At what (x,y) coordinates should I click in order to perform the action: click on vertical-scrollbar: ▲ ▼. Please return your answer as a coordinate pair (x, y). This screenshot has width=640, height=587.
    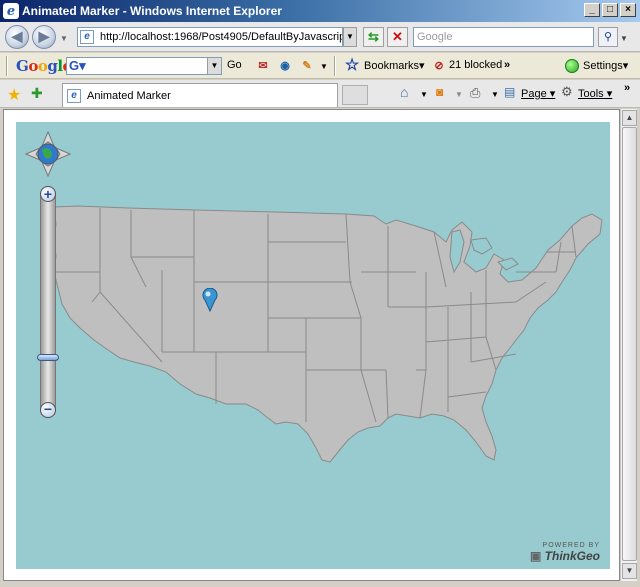
    Looking at the image, I should click on (628, 345).